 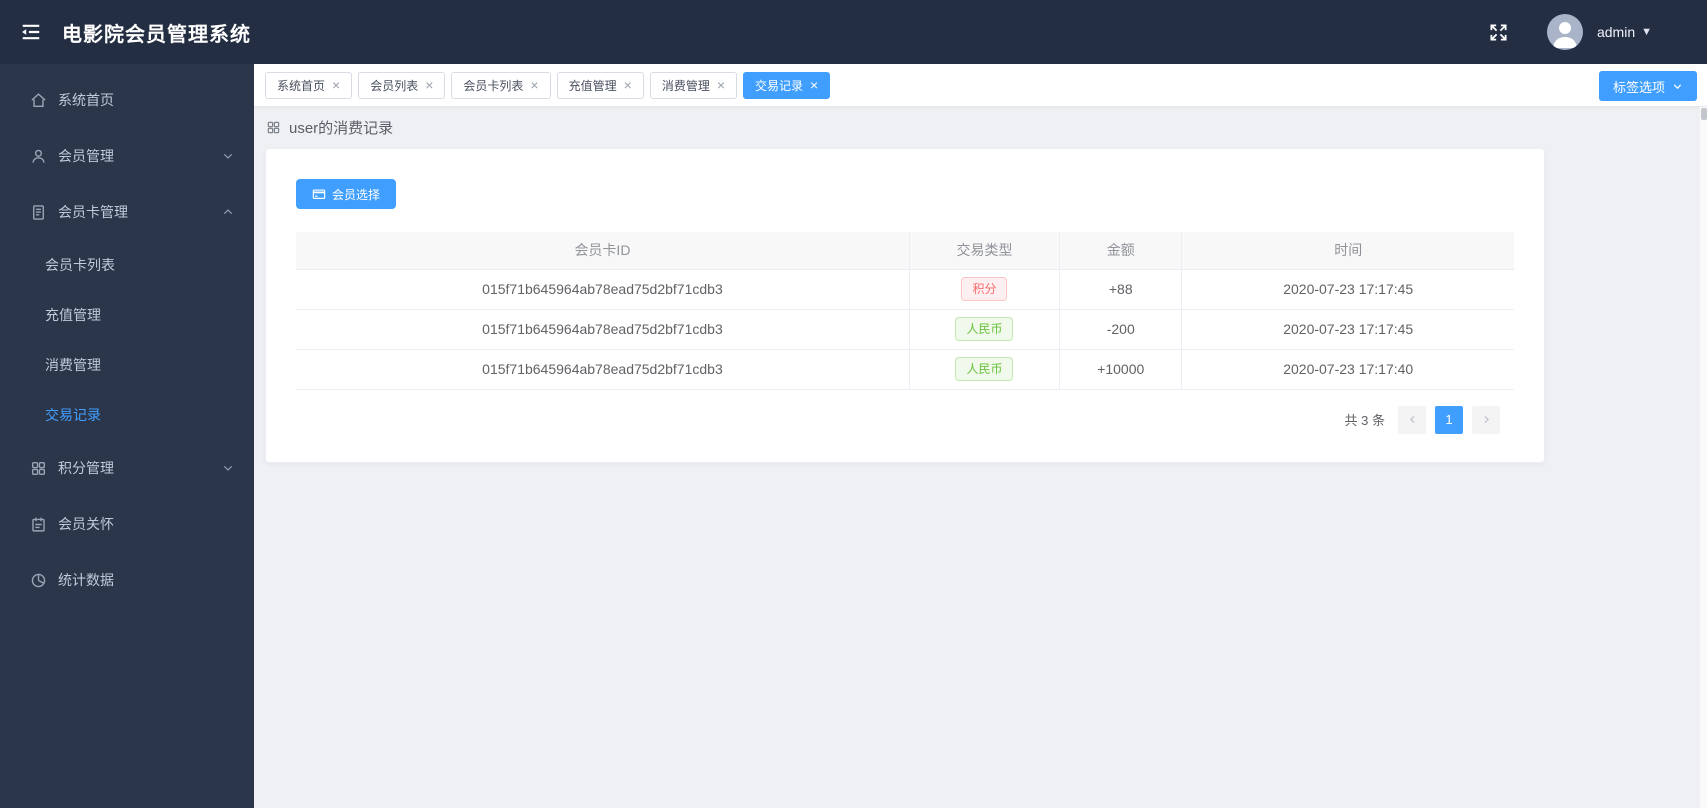 I want to click on tab-label: 充值管理, so click(x=592, y=85).